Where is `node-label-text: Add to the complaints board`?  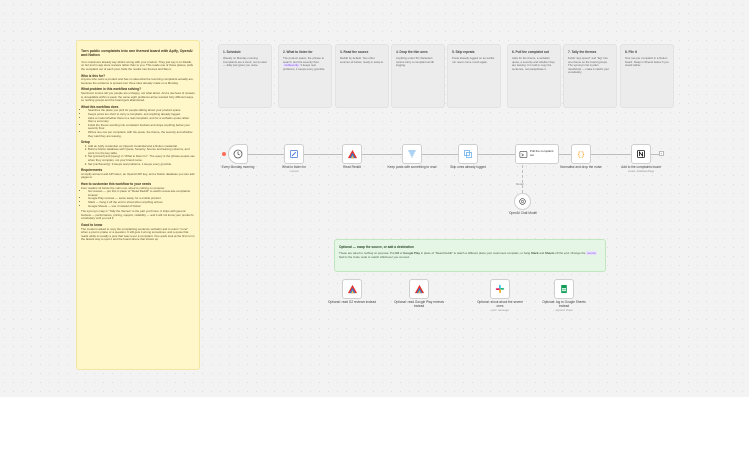 node-label-text: Add to the complaints board is located at coordinates (641, 167).